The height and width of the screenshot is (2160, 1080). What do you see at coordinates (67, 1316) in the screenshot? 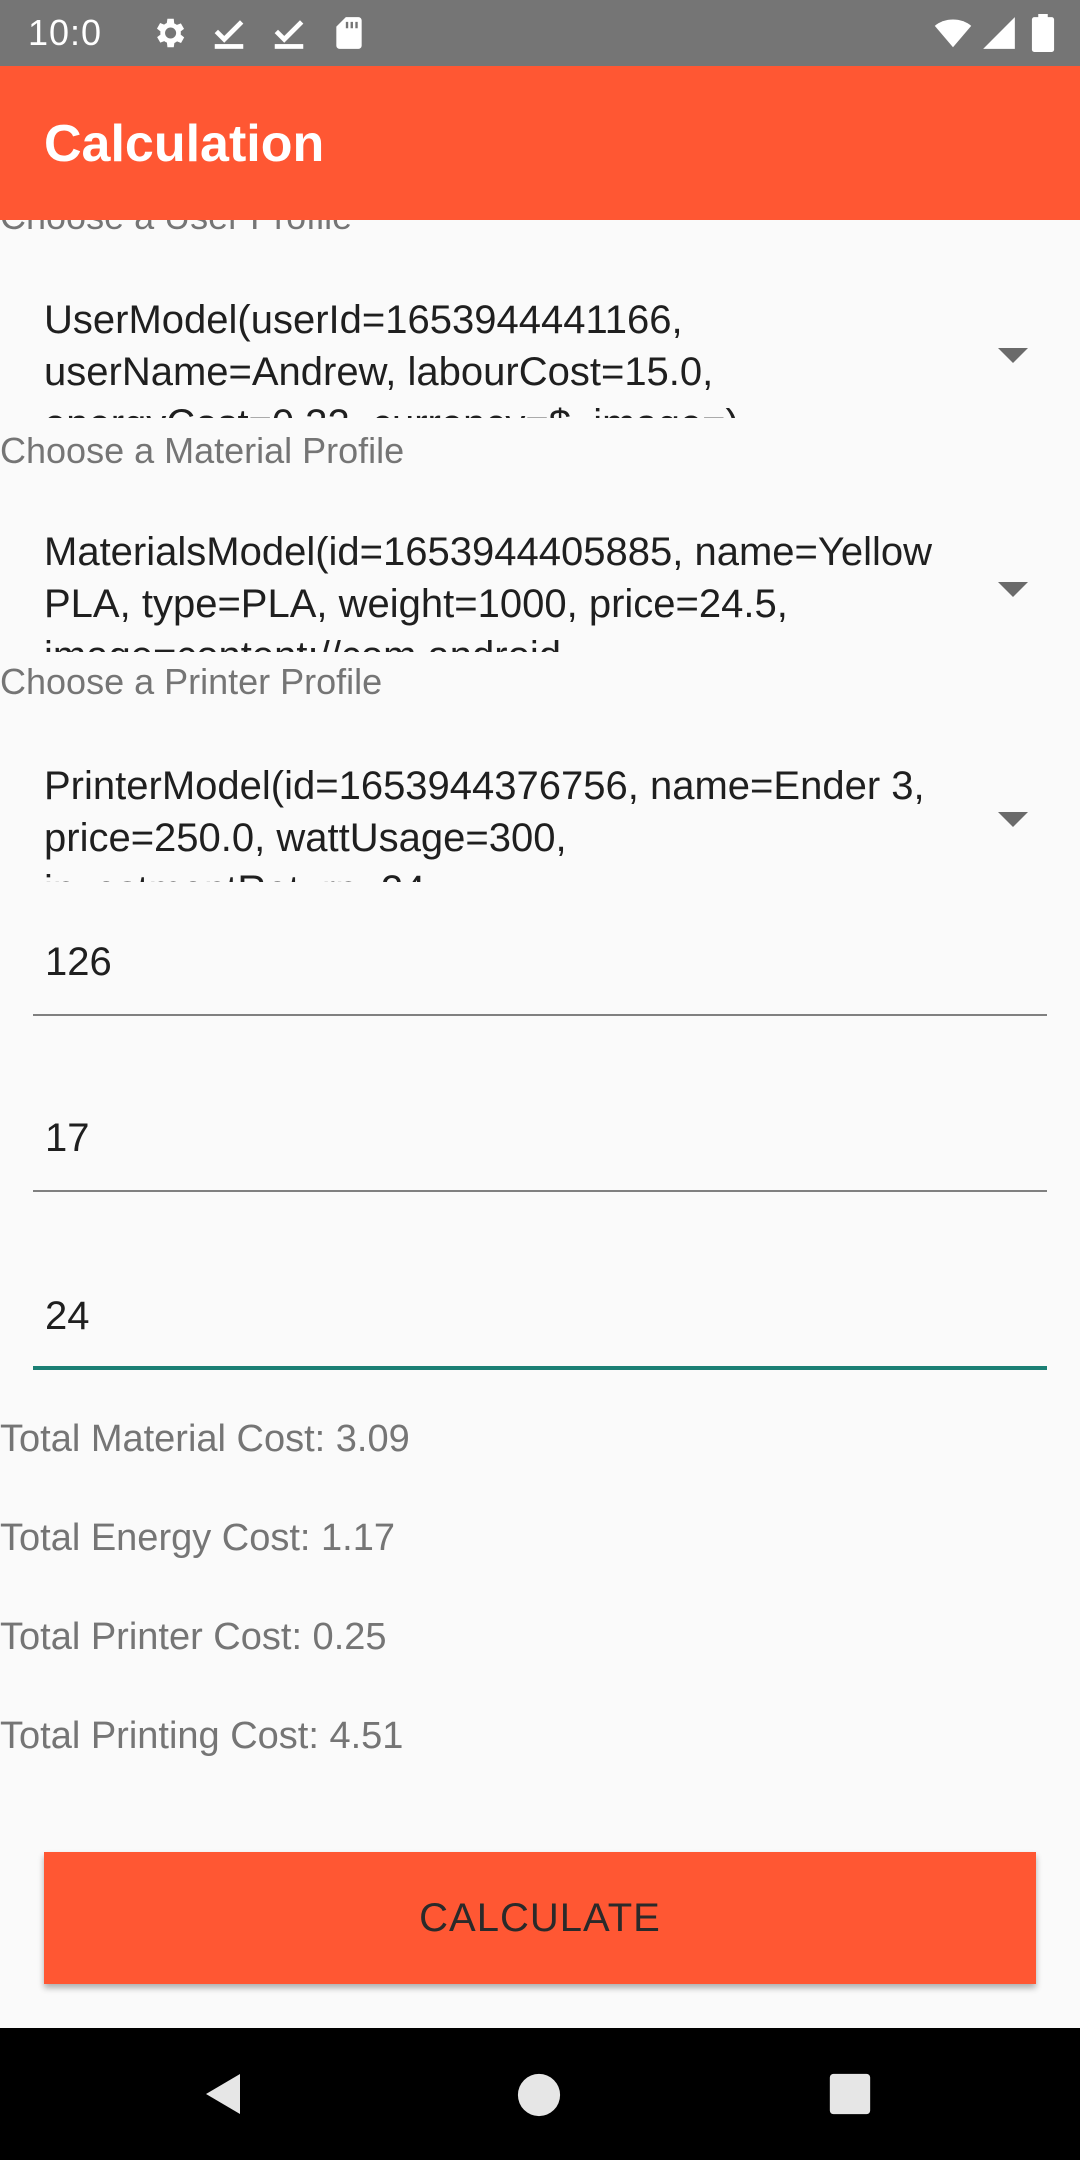
I see `minutes-value: 24` at bounding box center [67, 1316].